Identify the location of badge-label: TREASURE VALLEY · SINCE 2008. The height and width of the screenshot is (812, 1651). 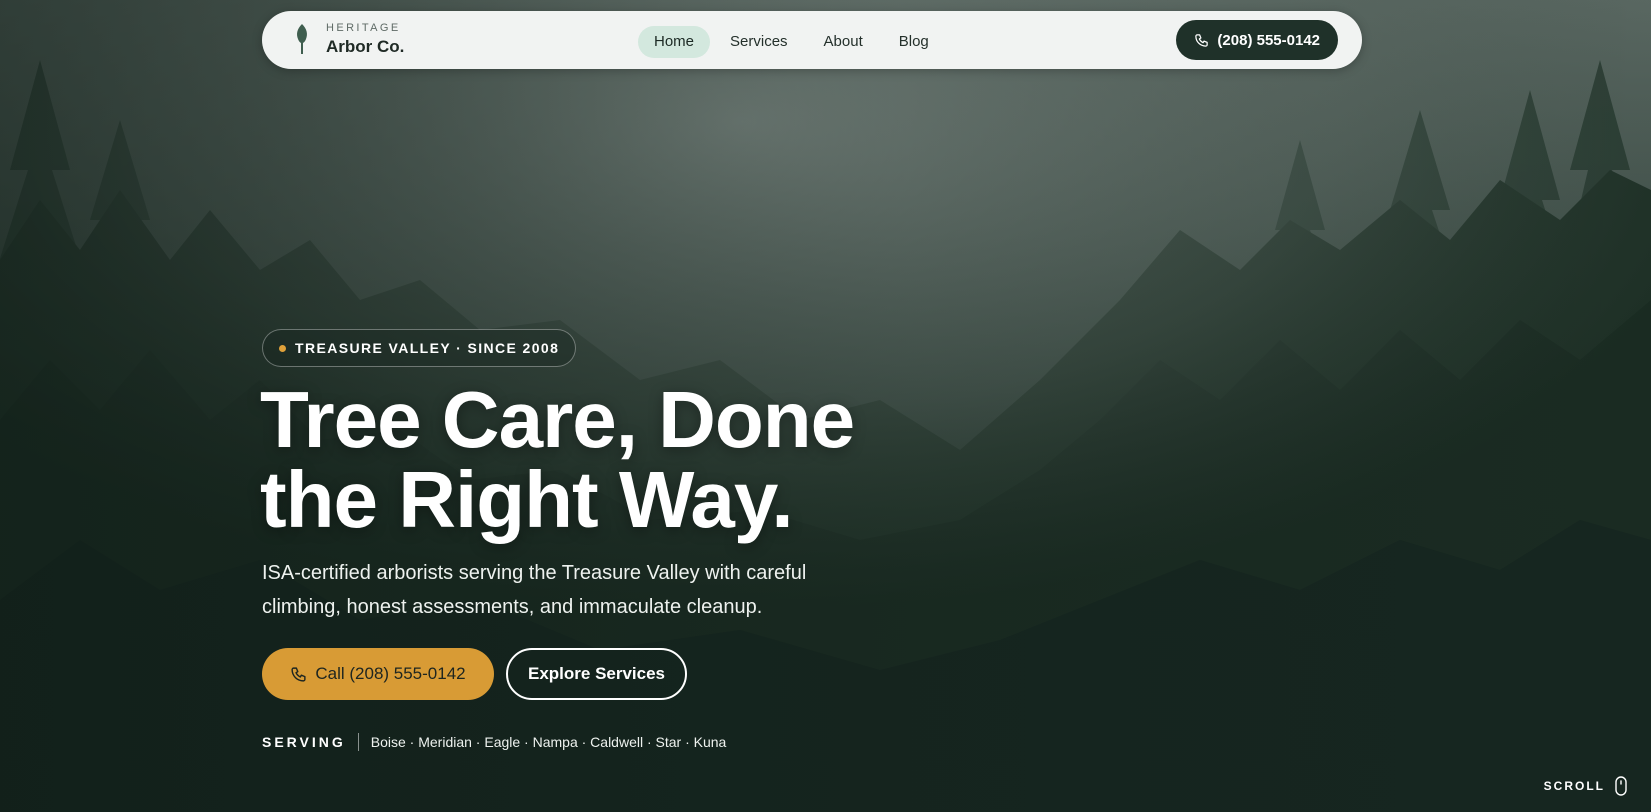
(427, 348).